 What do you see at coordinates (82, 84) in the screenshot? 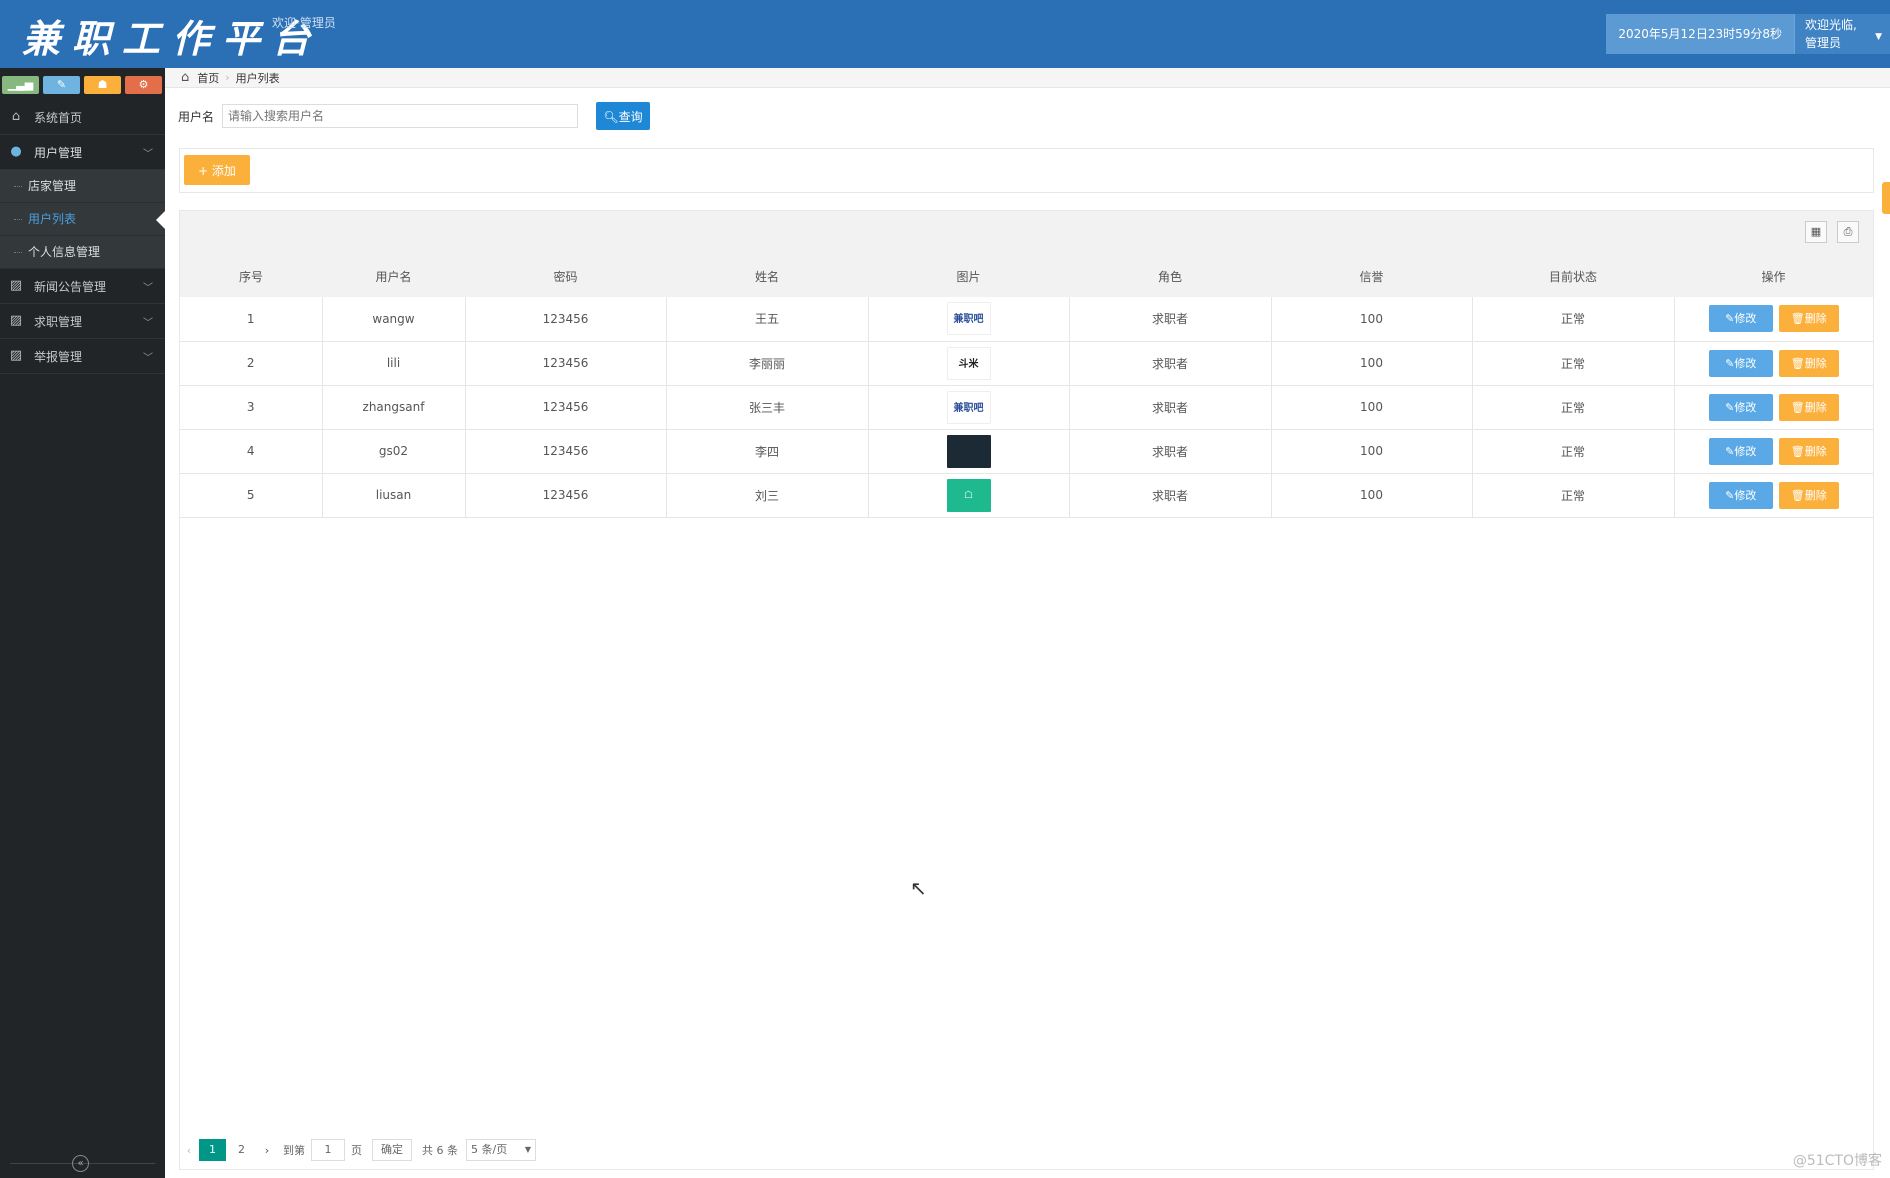
I see `shortcut-row: ▁▃▅ ✎ ☗ ⚙` at bounding box center [82, 84].